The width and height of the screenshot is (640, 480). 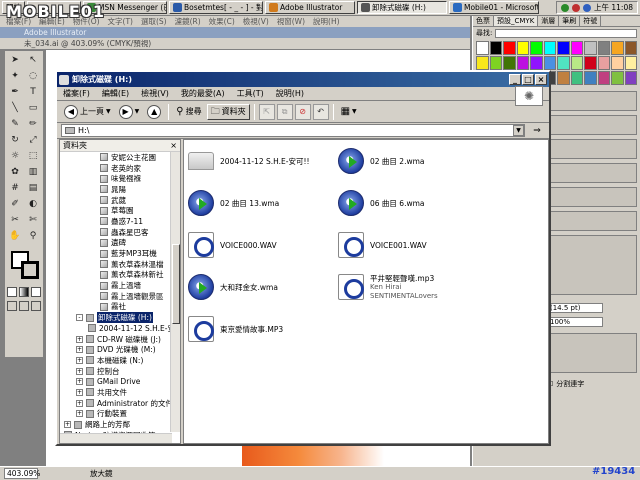 I want to click on file-item: 2004-11-12 S.H.E-安可!!, so click(x=273, y=161).